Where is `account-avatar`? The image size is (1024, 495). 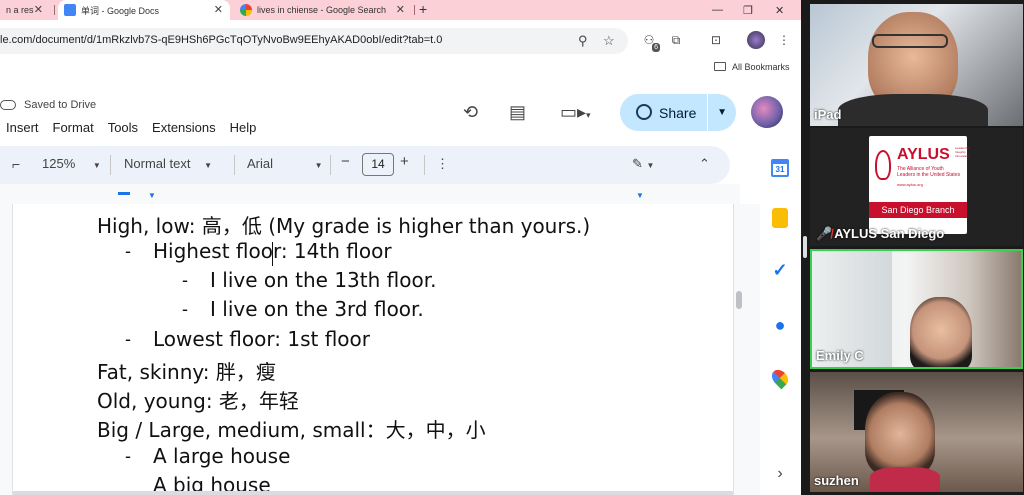 account-avatar is located at coordinates (767, 112).